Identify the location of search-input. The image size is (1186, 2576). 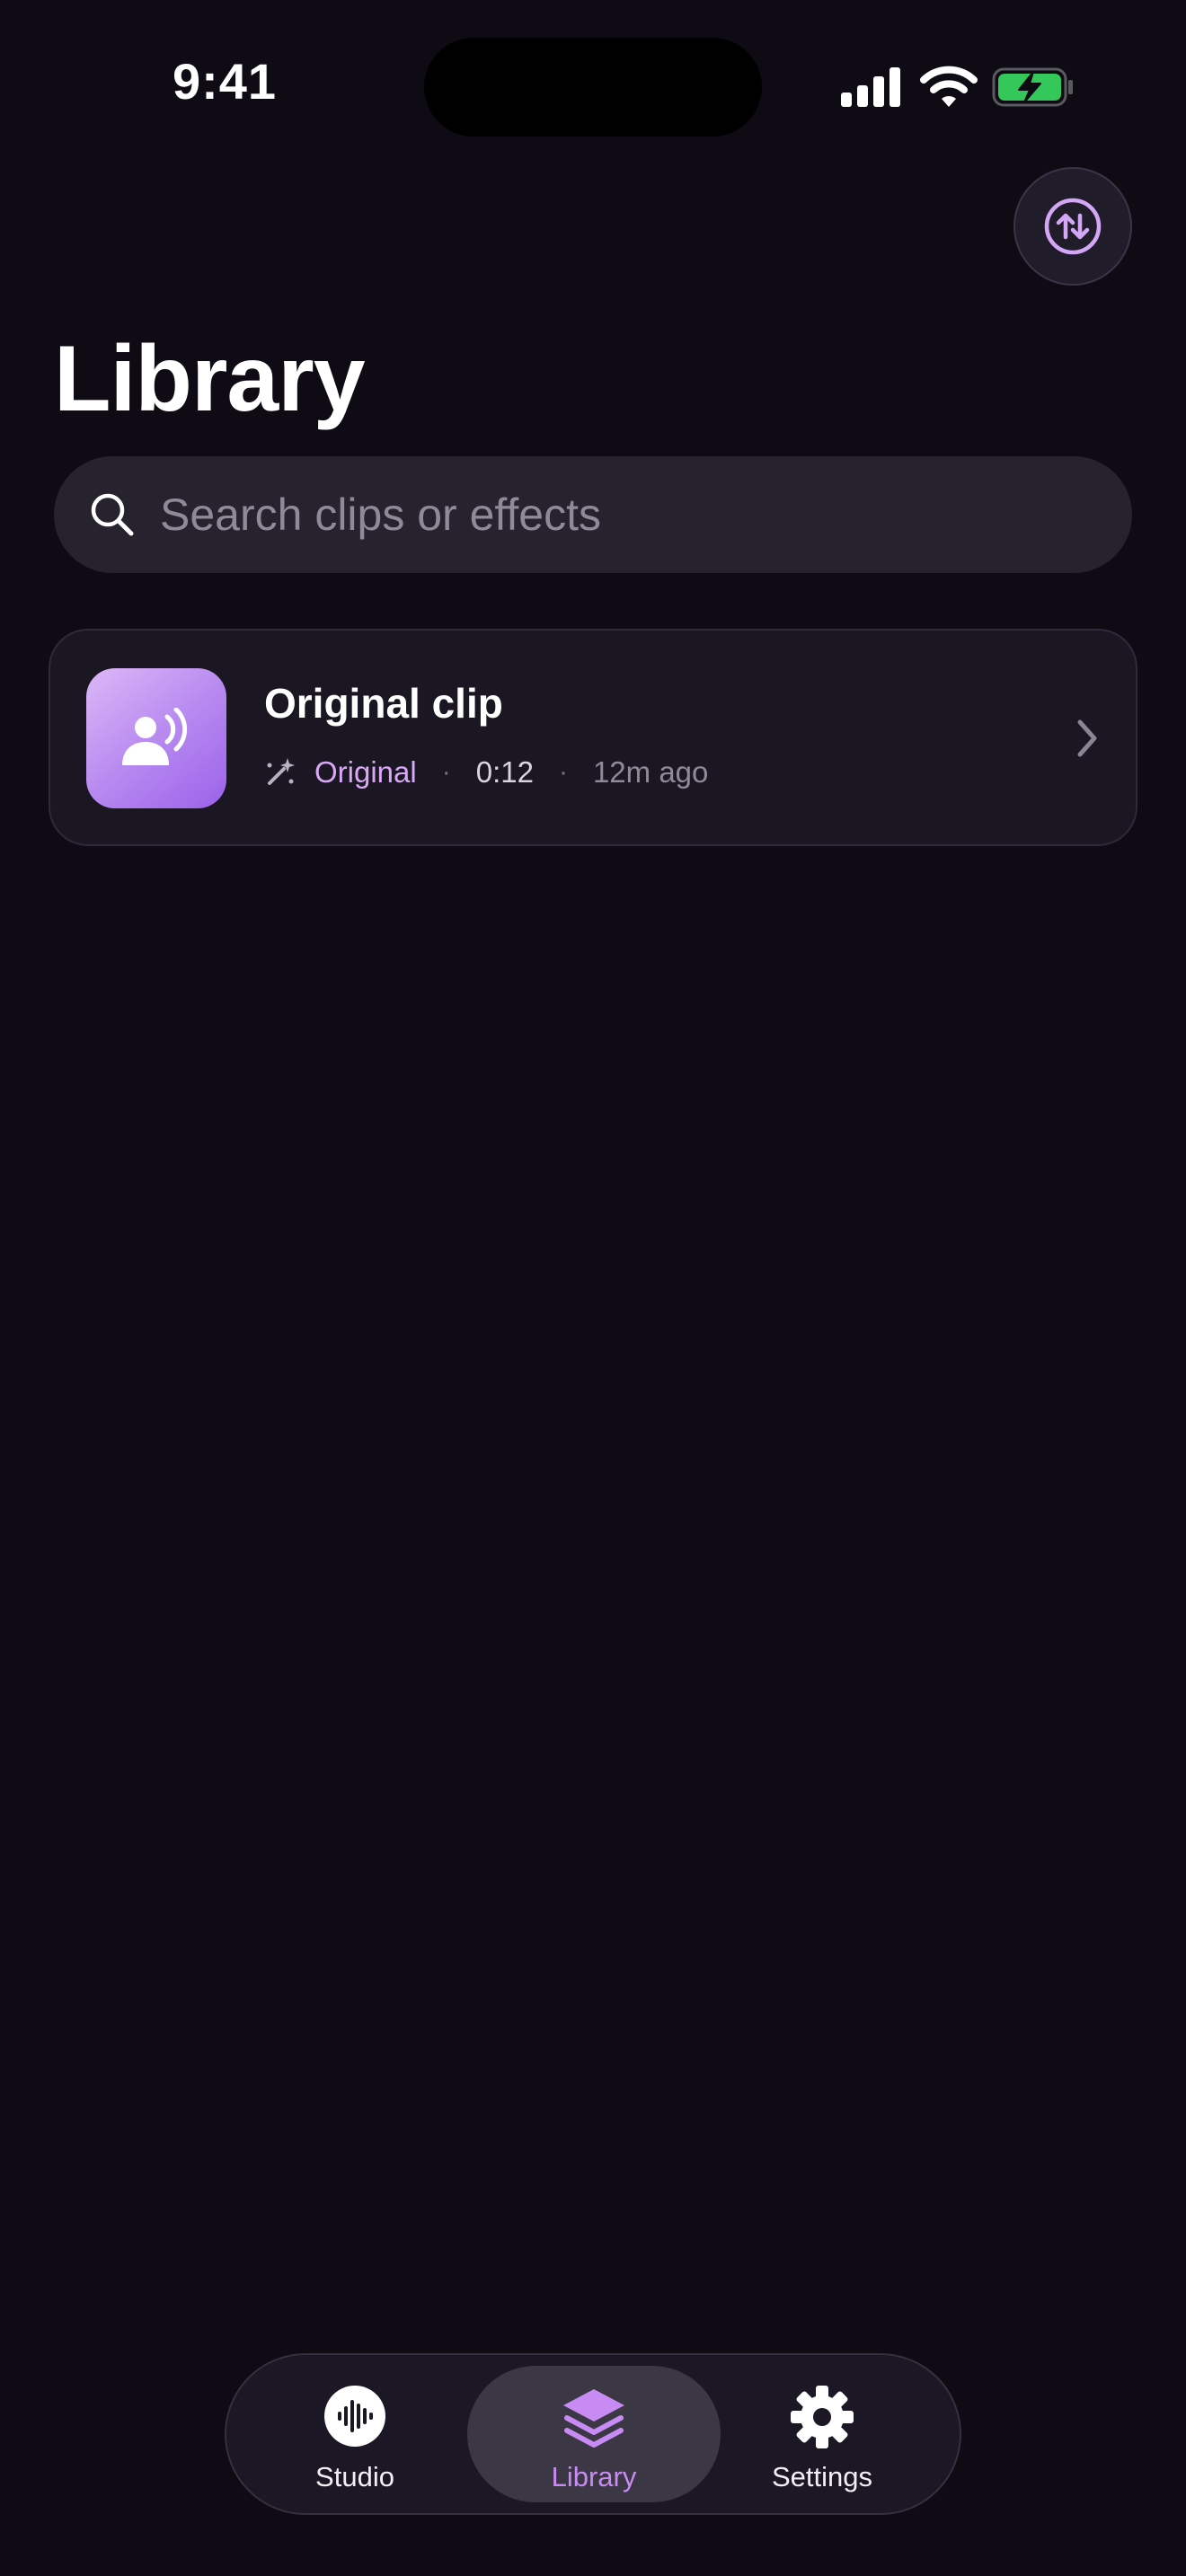
(645, 514).